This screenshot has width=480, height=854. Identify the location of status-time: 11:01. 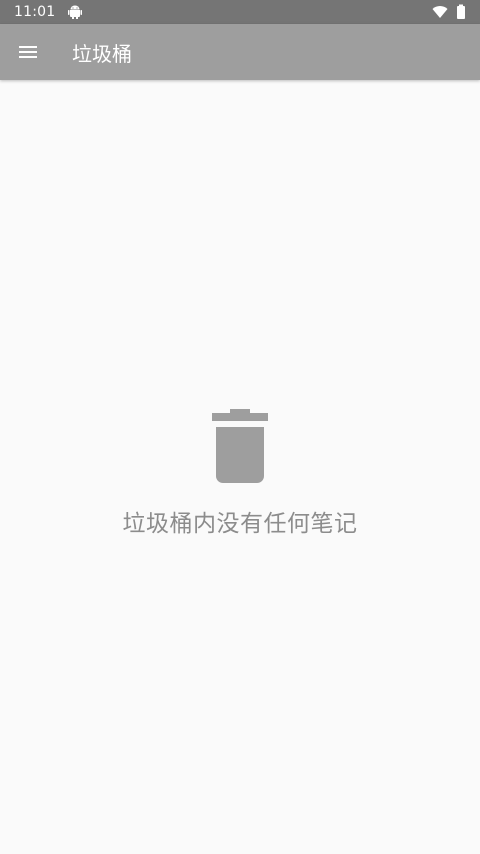
(35, 12).